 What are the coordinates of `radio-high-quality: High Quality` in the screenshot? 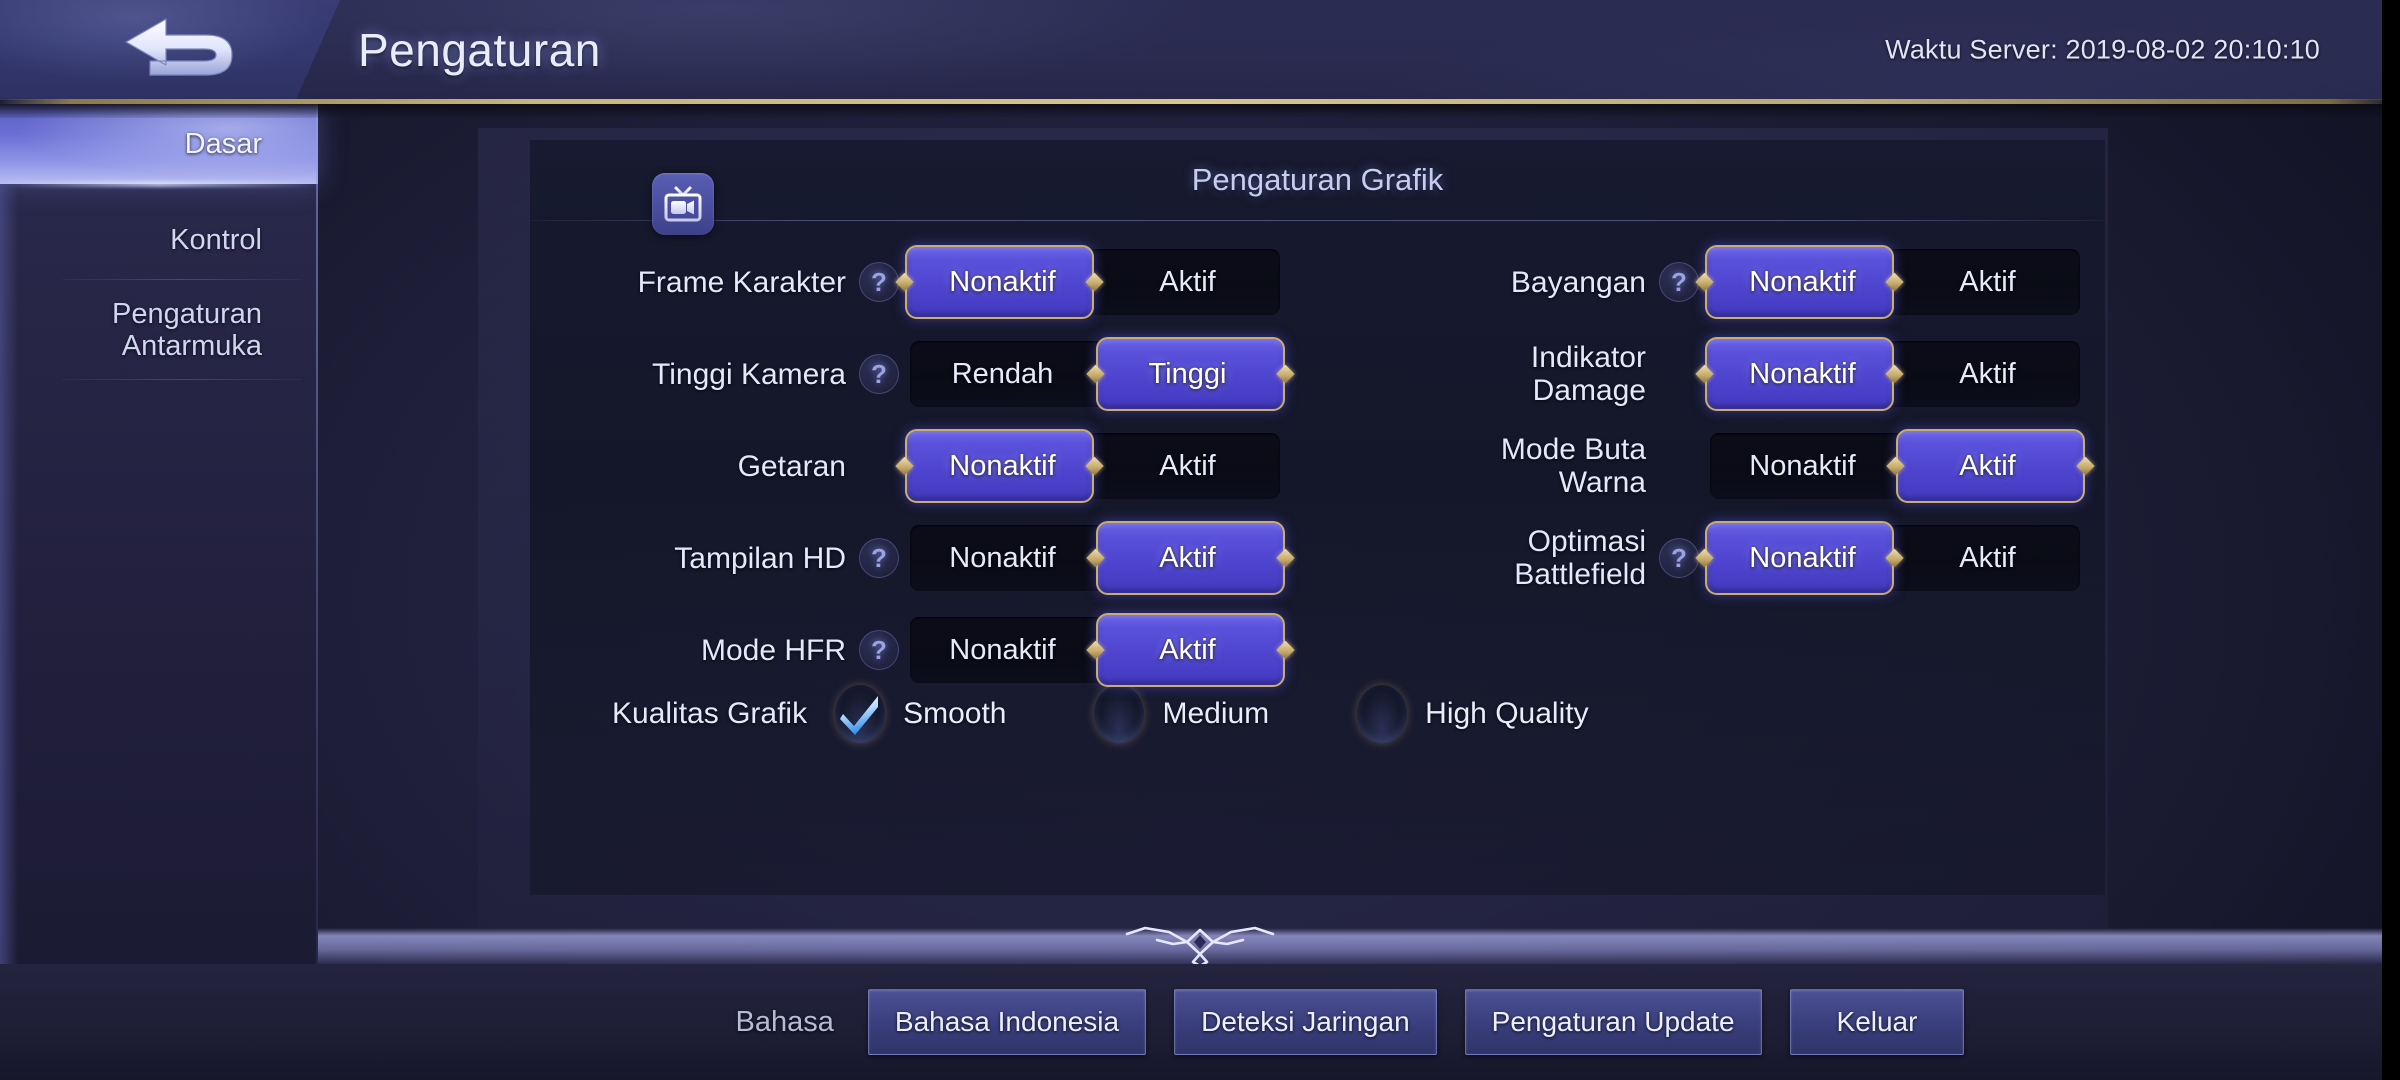 It's located at (1473, 714).